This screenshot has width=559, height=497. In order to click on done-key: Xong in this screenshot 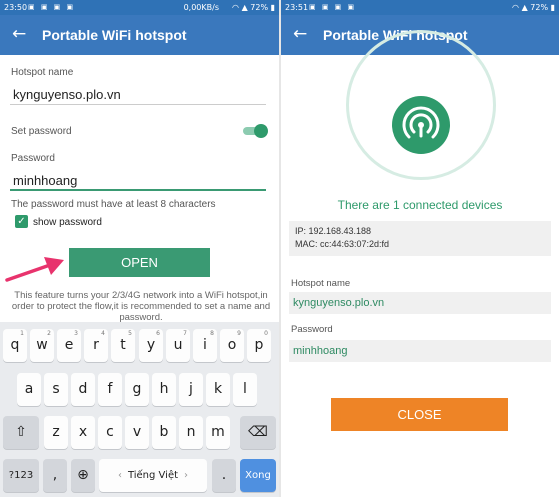, I will do `click(258, 475)`.